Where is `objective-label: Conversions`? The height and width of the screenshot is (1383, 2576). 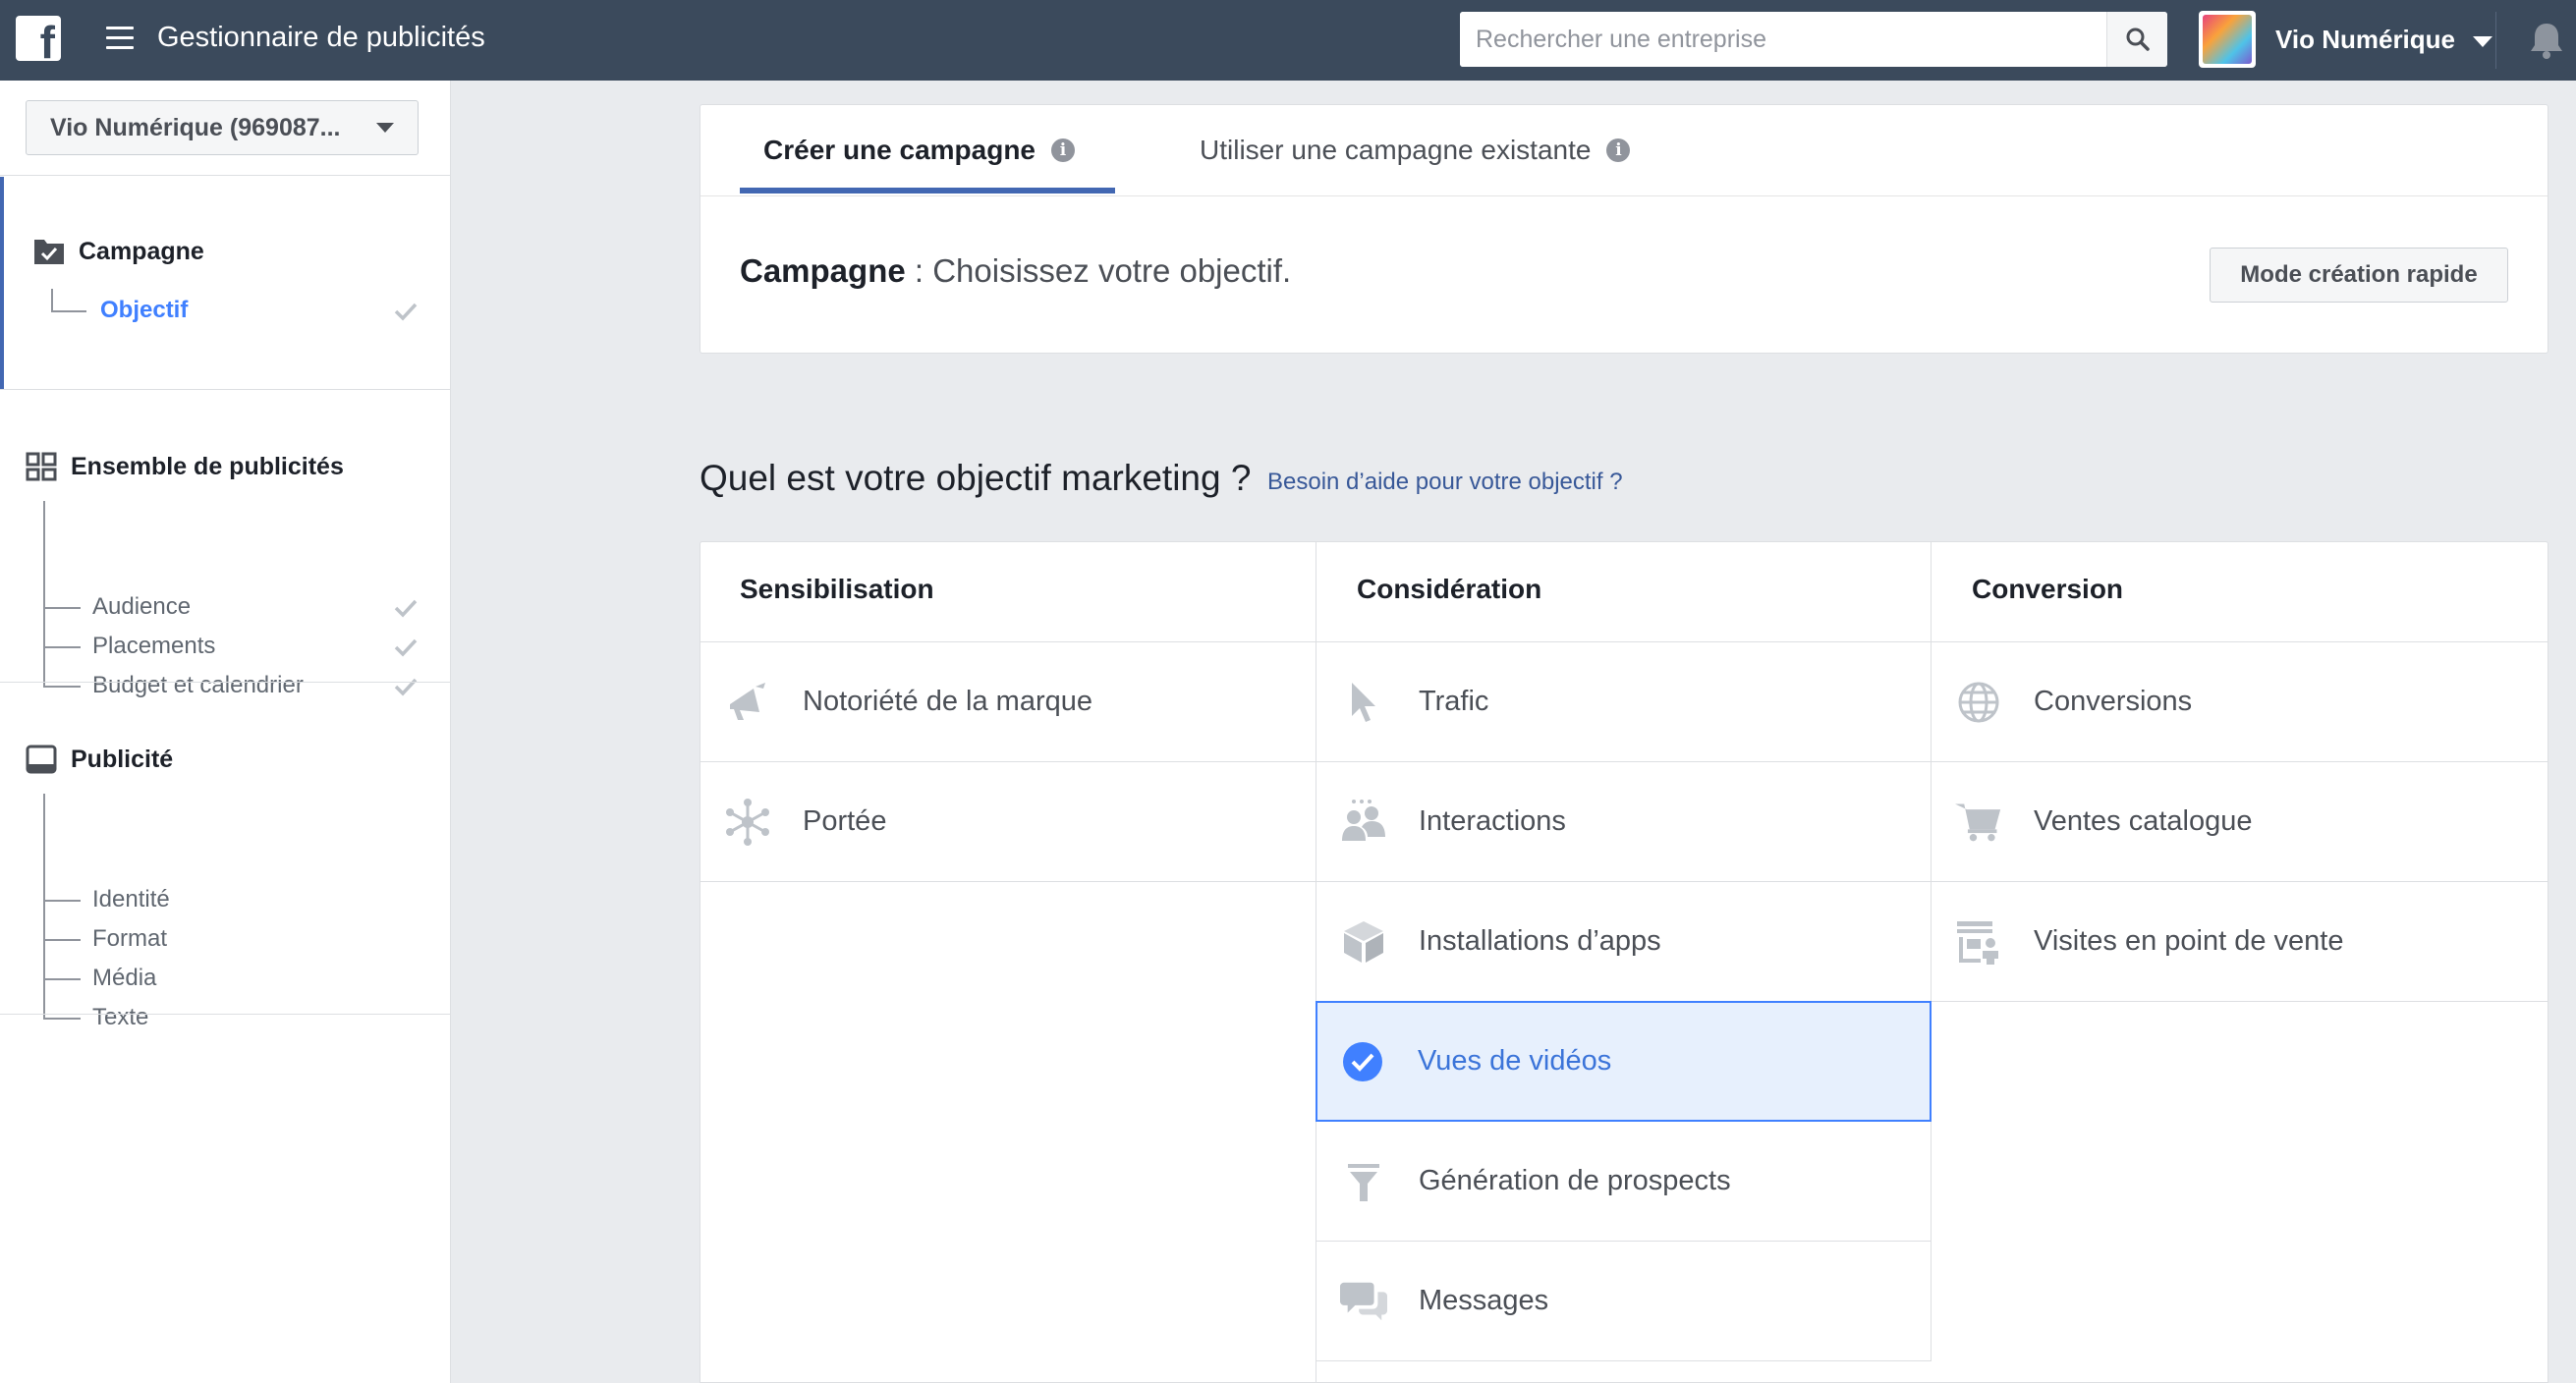 objective-label: Conversions is located at coordinates (2113, 702).